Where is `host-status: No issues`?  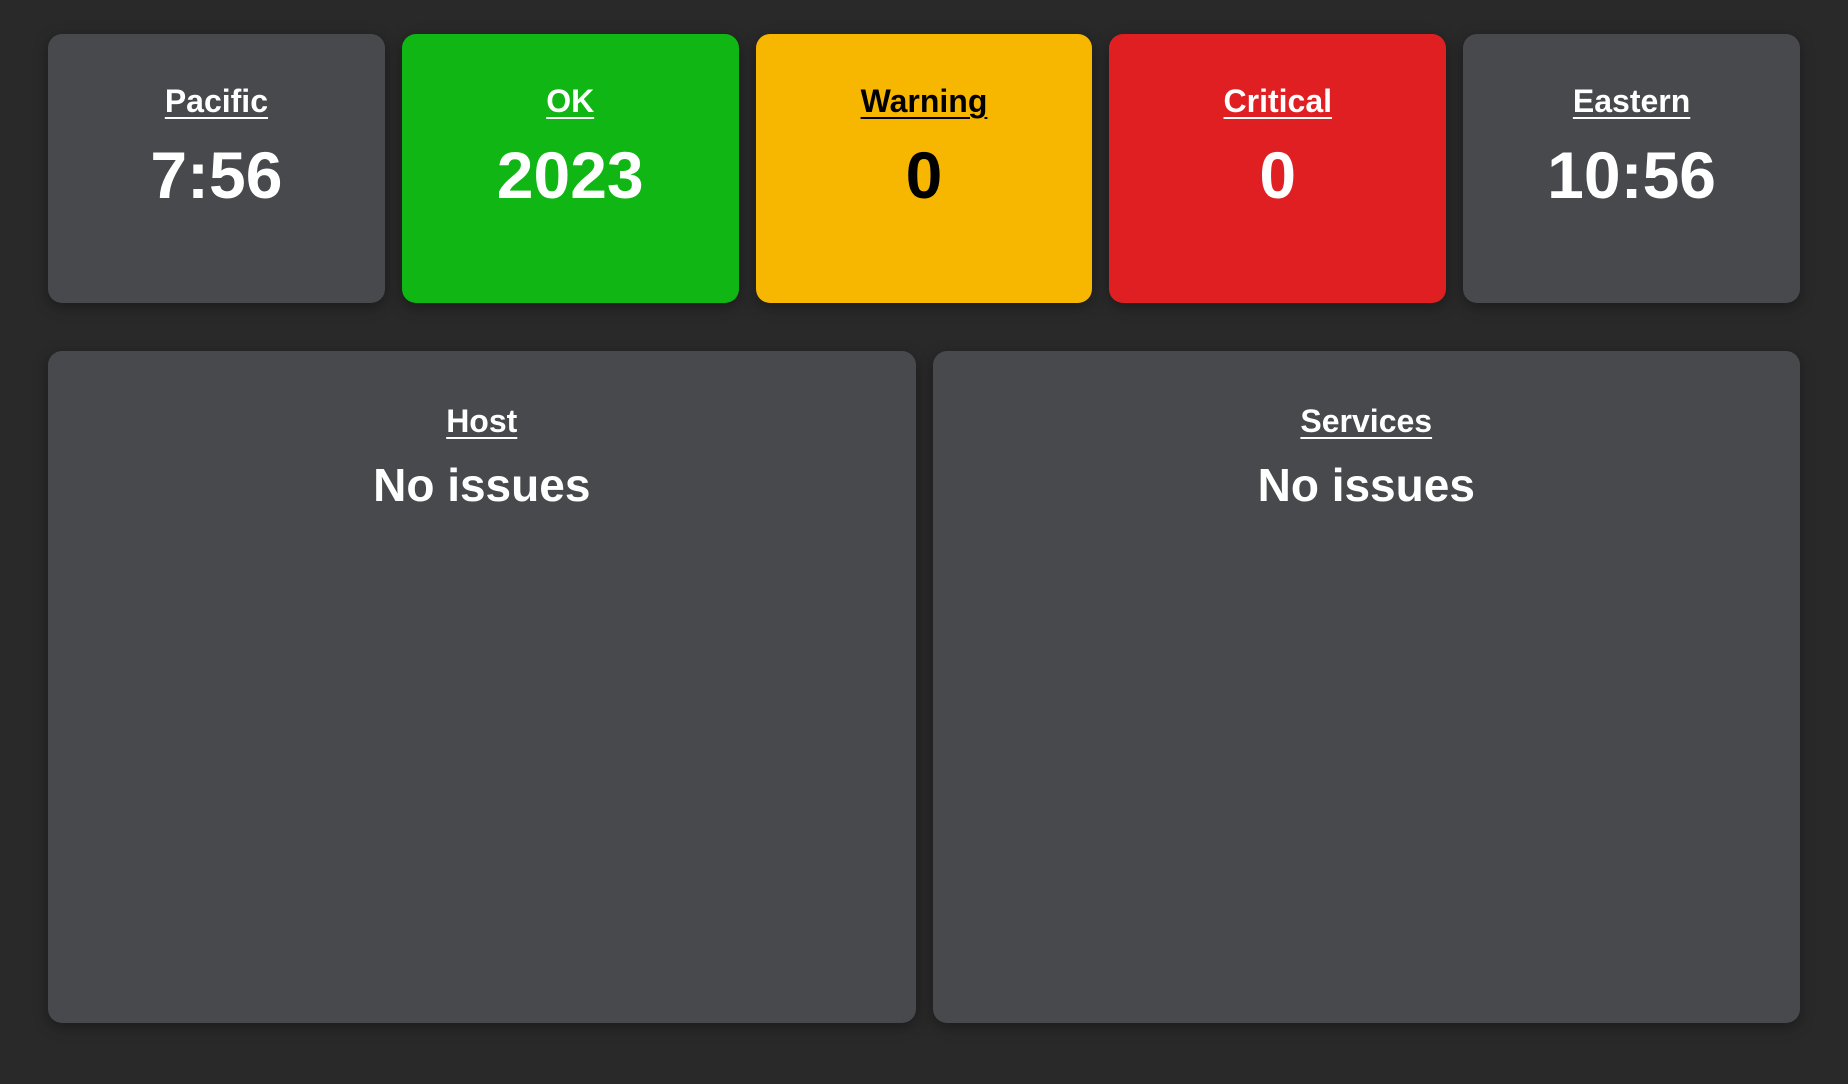
host-status: No issues is located at coordinates (482, 485).